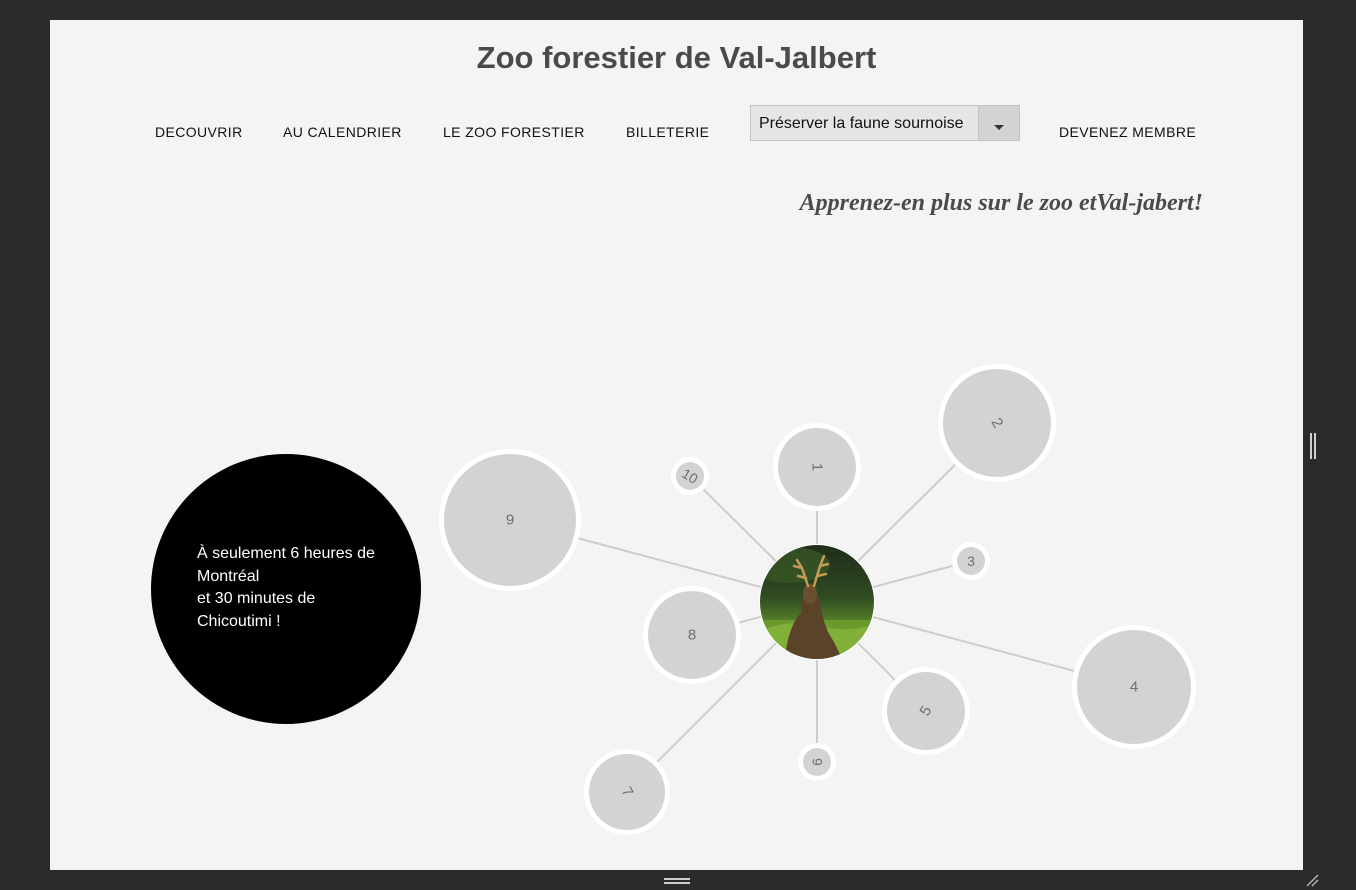 This screenshot has width=1356, height=890. What do you see at coordinates (926, 711) in the screenshot?
I see `bubble-node-5: 5` at bounding box center [926, 711].